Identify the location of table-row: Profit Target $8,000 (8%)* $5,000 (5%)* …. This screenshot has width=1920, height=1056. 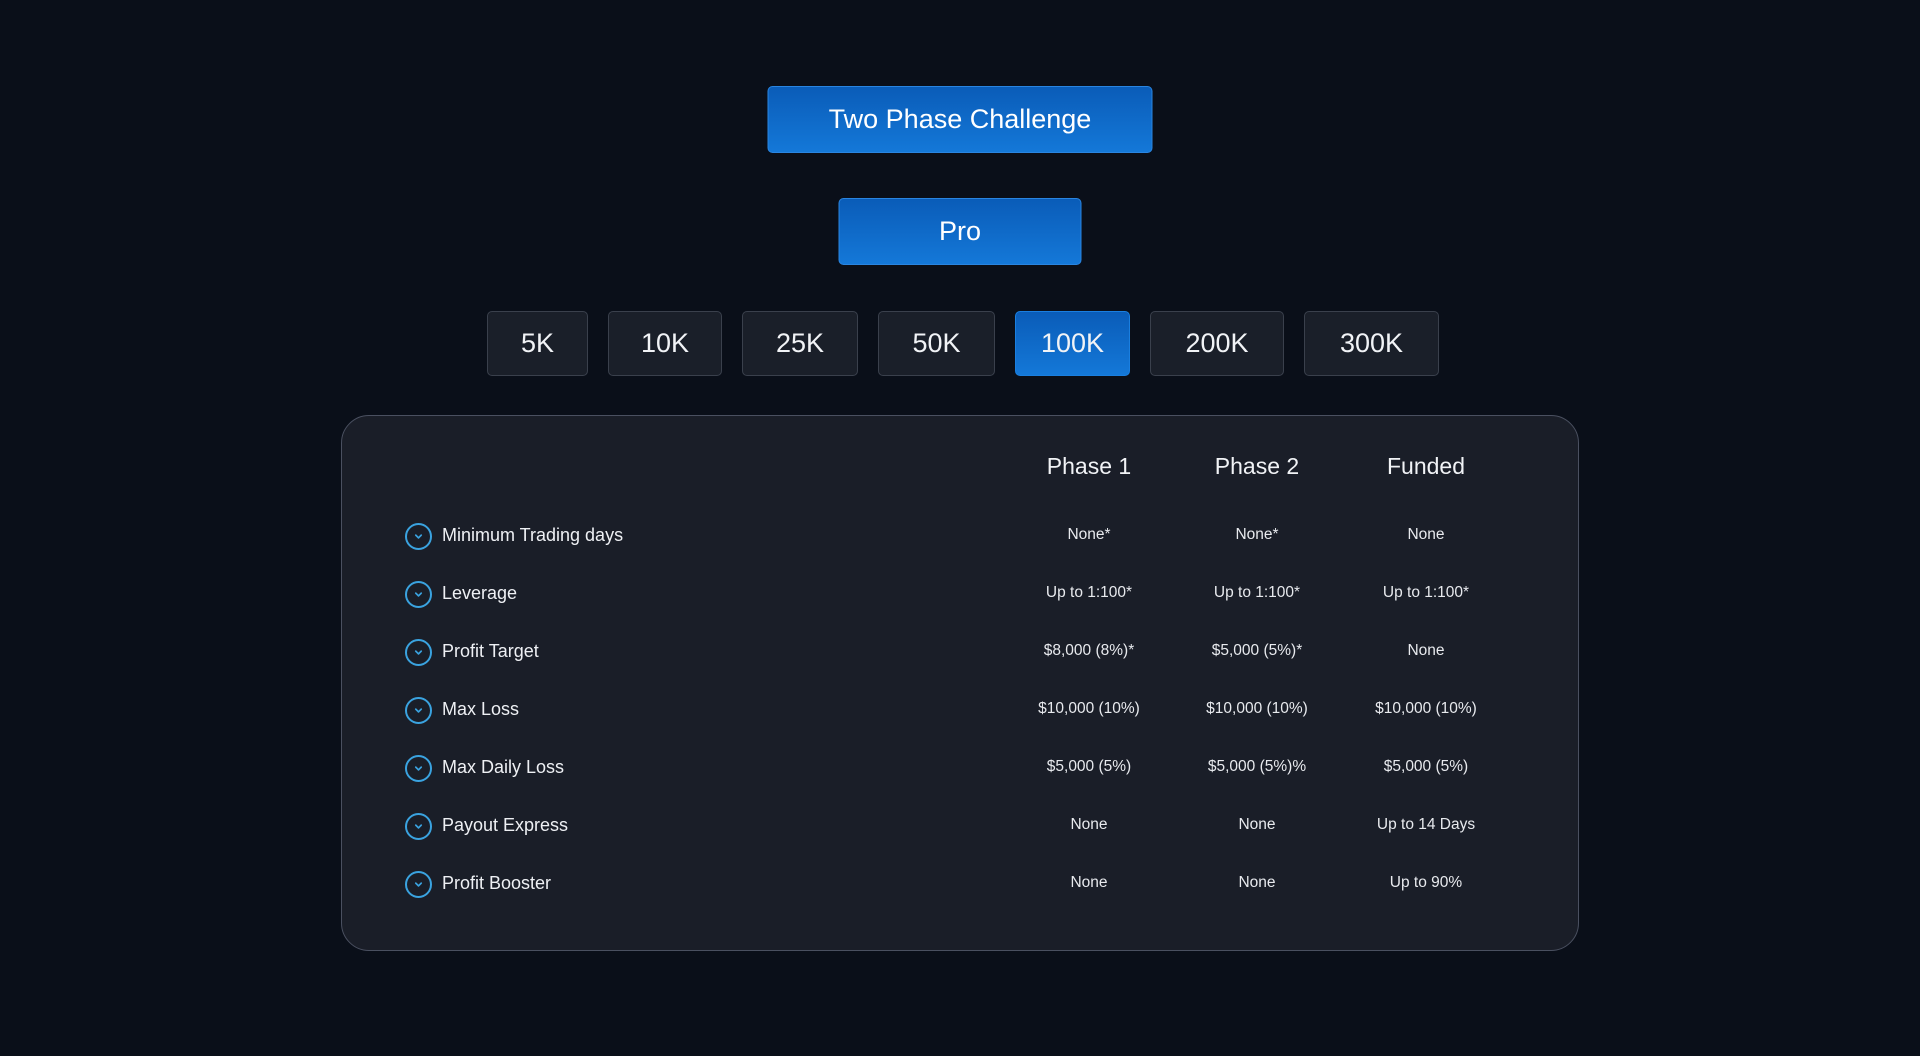
(960, 652).